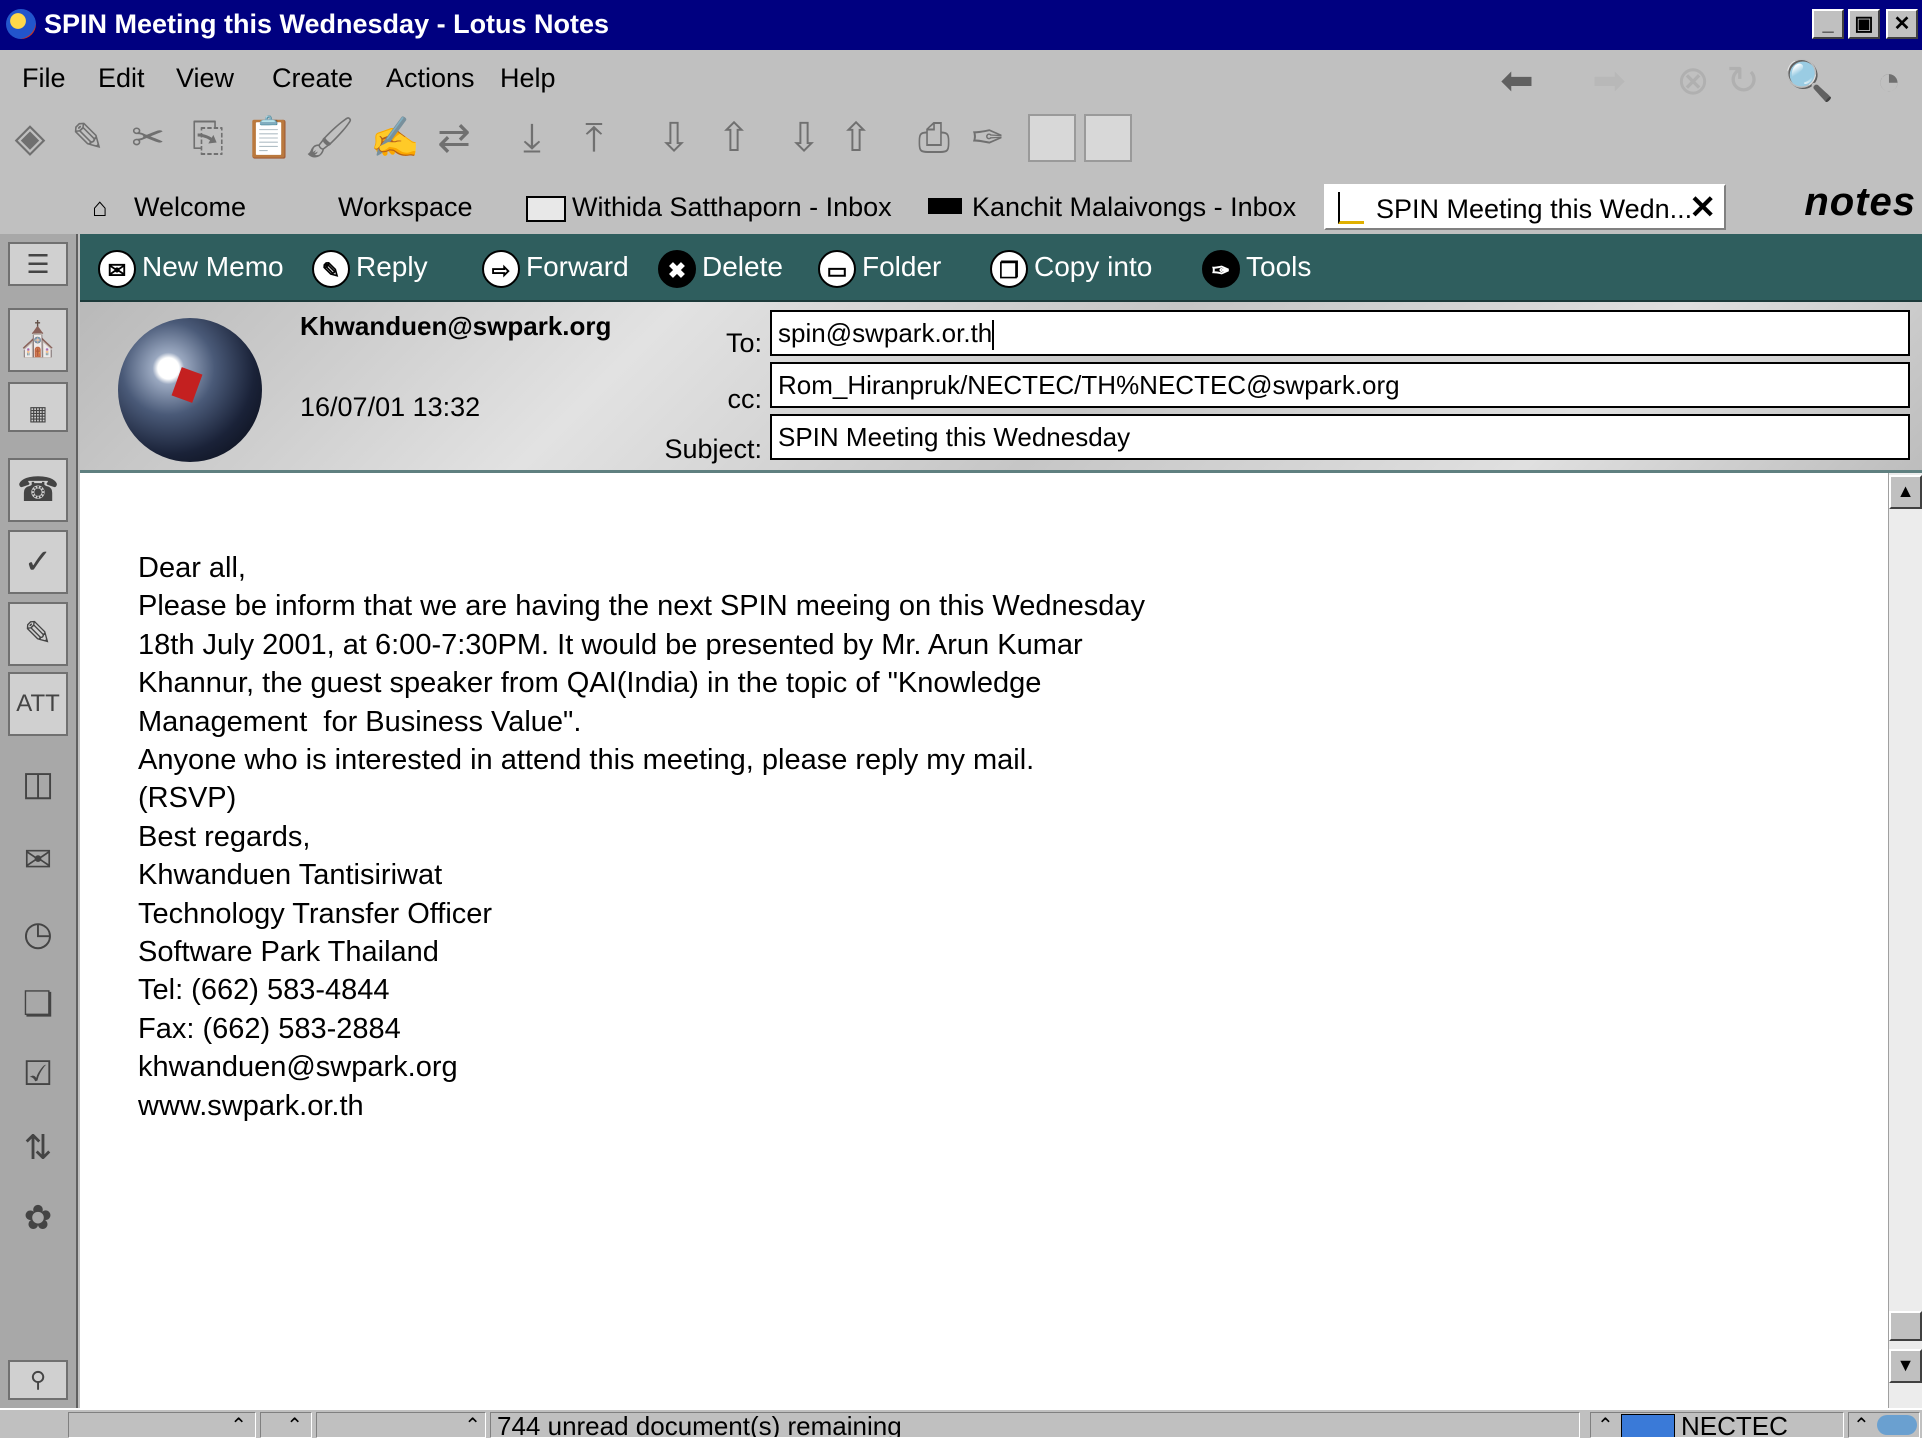 The height and width of the screenshot is (1438, 1922). Describe the element at coordinates (405, 207) in the screenshot. I see `tab-label: Workspace` at that location.